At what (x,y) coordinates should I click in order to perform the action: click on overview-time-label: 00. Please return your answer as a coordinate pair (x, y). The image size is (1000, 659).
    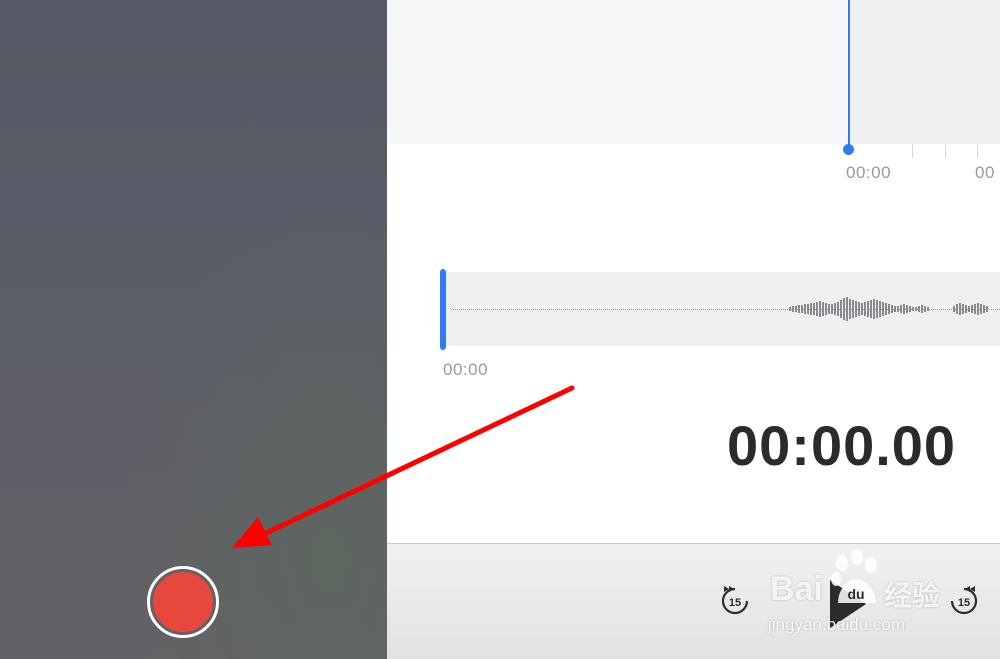
    Looking at the image, I should click on (985, 172).